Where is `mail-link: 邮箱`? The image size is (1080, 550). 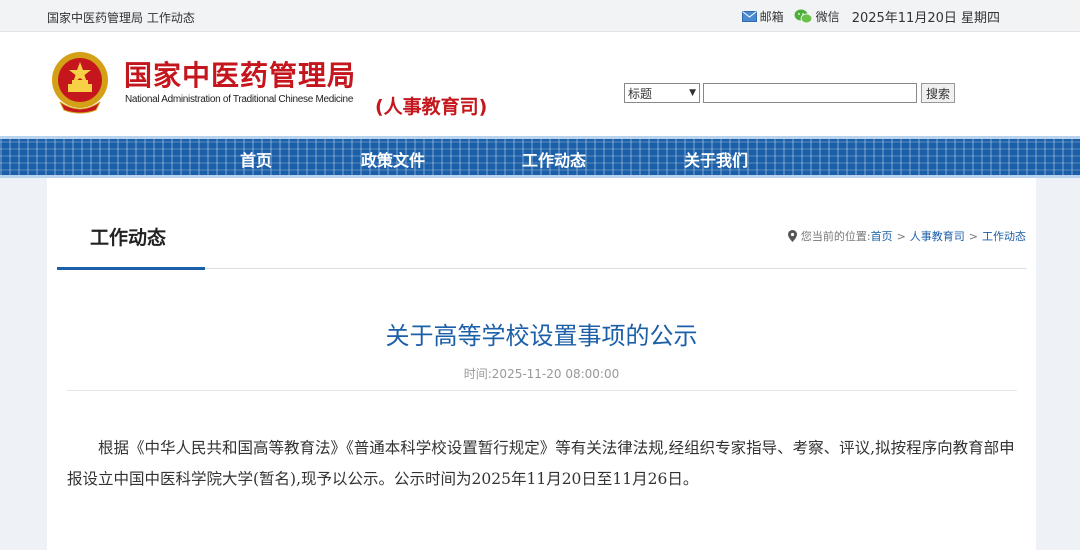 mail-link: 邮箱 is located at coordinates (762, 16).